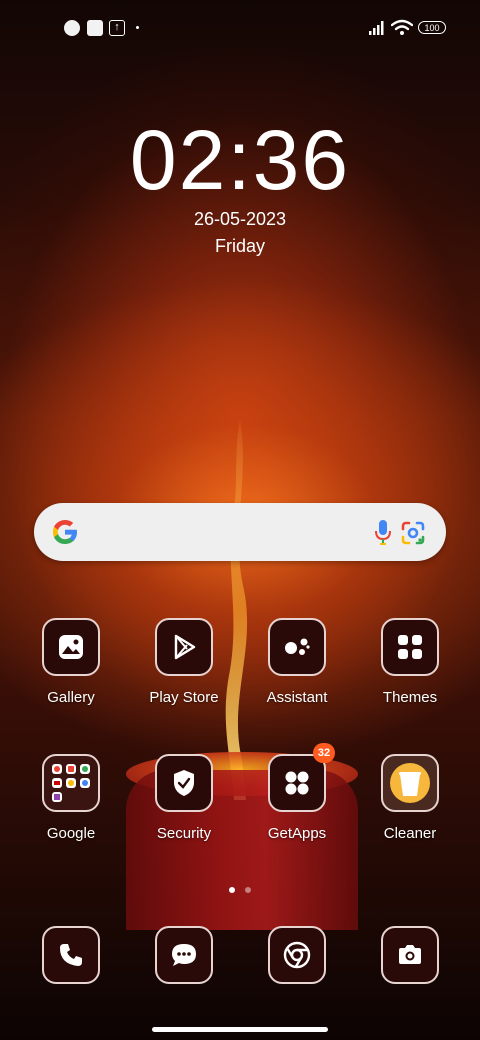  I want to click on clock-time: 02:36, so click(240, 160).